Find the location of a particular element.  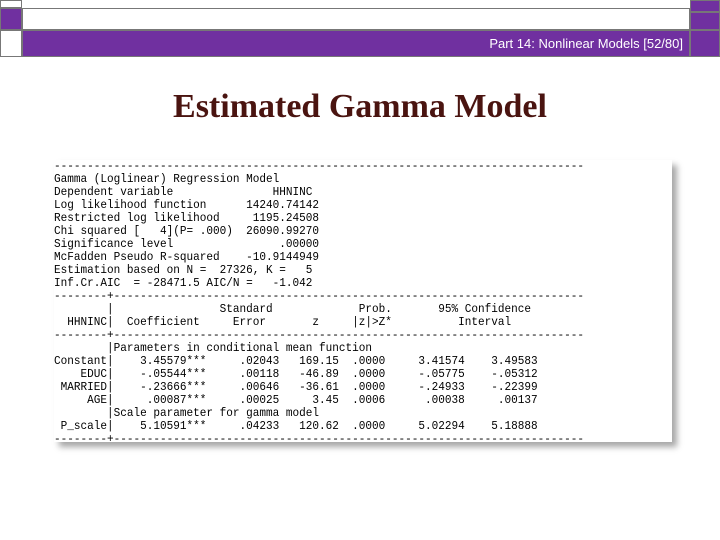

output-line: |Scale parameter for gamma model is located at coordinates (187, 413).